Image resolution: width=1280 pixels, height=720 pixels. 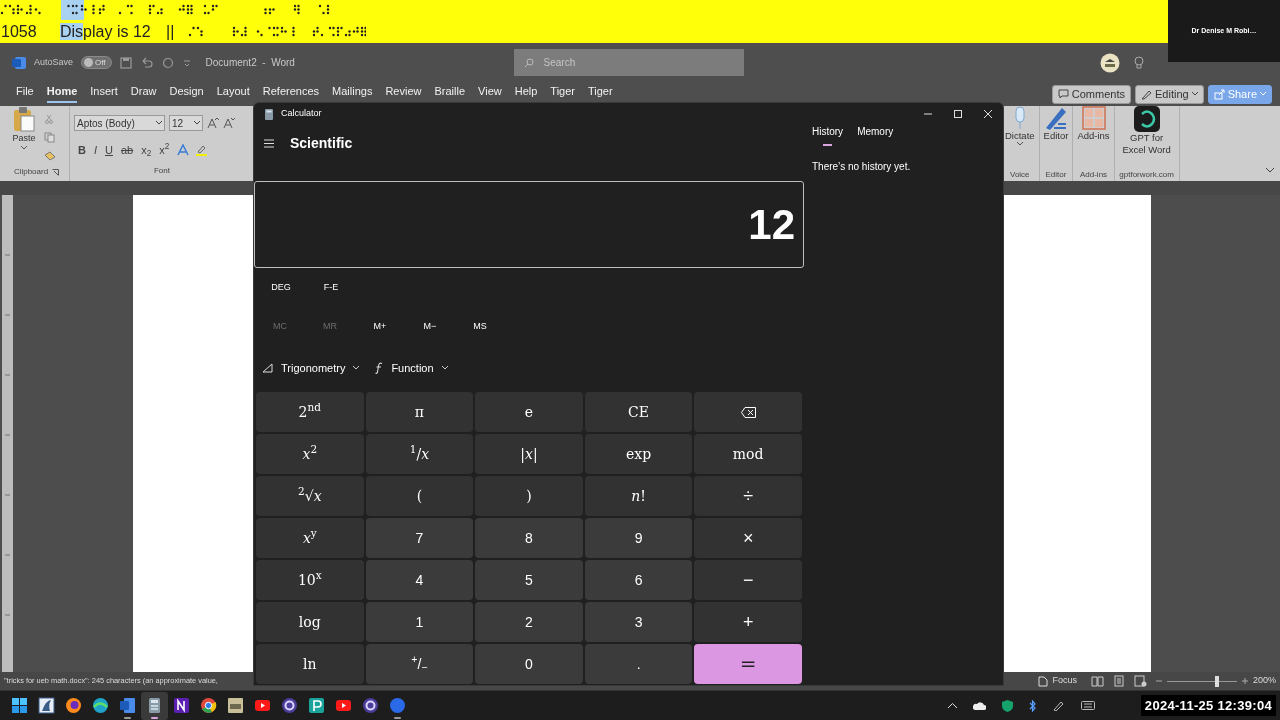 What do you see at coordinates (529, 454) in the screenshot?
I see `calculator-key: |x|` at bounding box center [529, 454].